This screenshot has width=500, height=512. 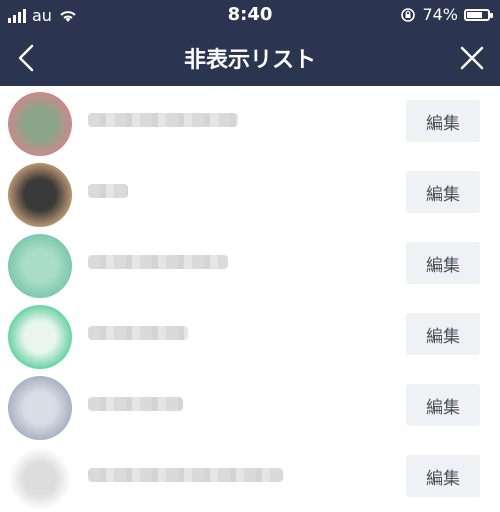 I want to click on status-right: 74%, so click(x=446, y=14).